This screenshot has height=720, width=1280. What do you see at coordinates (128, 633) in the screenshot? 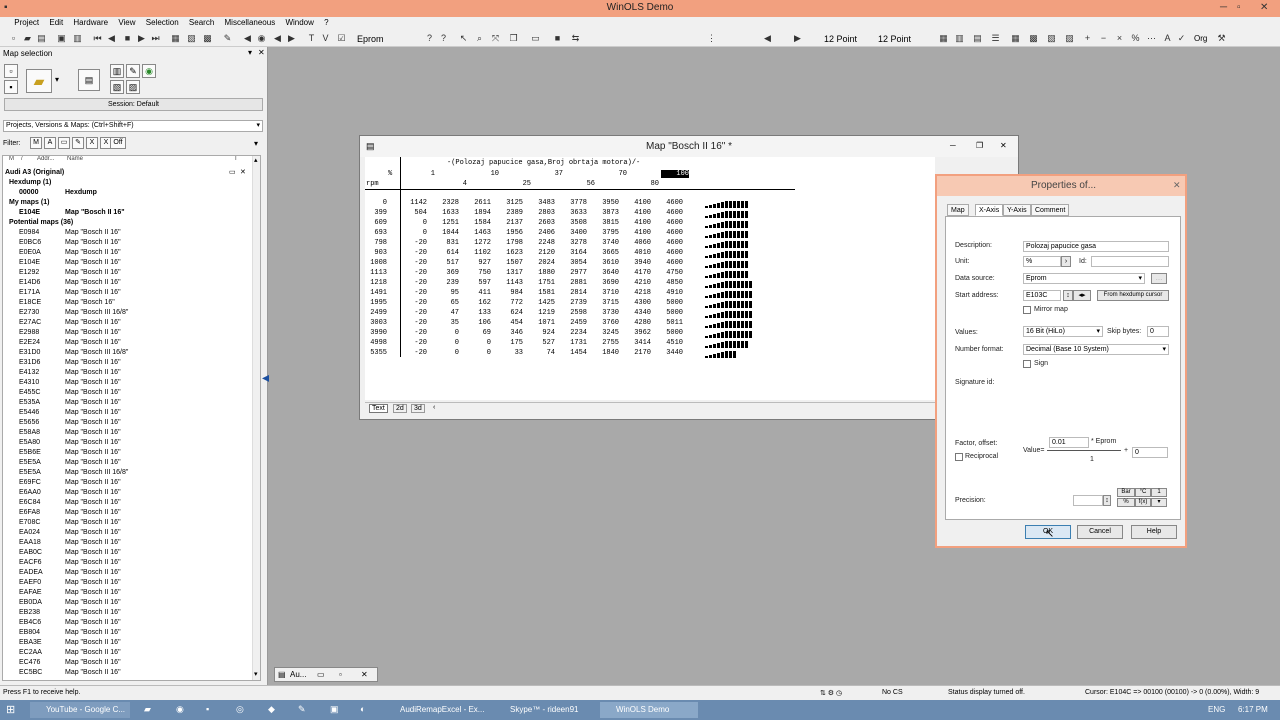
I see `list-item: EB804 Map "Bosch II 16"` at bounding box center [128, 633].